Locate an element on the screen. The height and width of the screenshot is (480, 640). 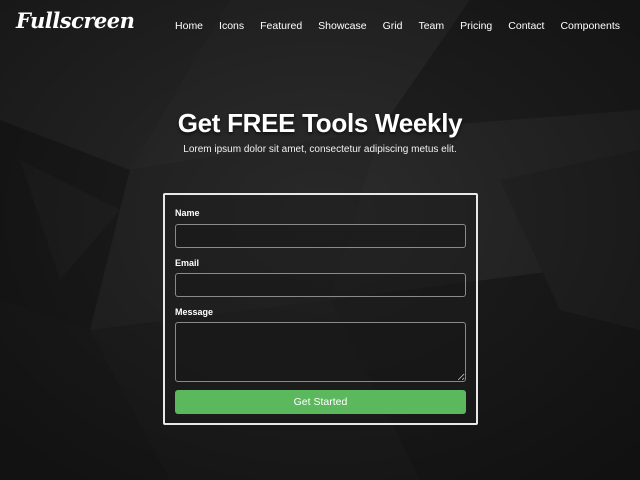
name-label: Name is located at coordinates (187, 213).